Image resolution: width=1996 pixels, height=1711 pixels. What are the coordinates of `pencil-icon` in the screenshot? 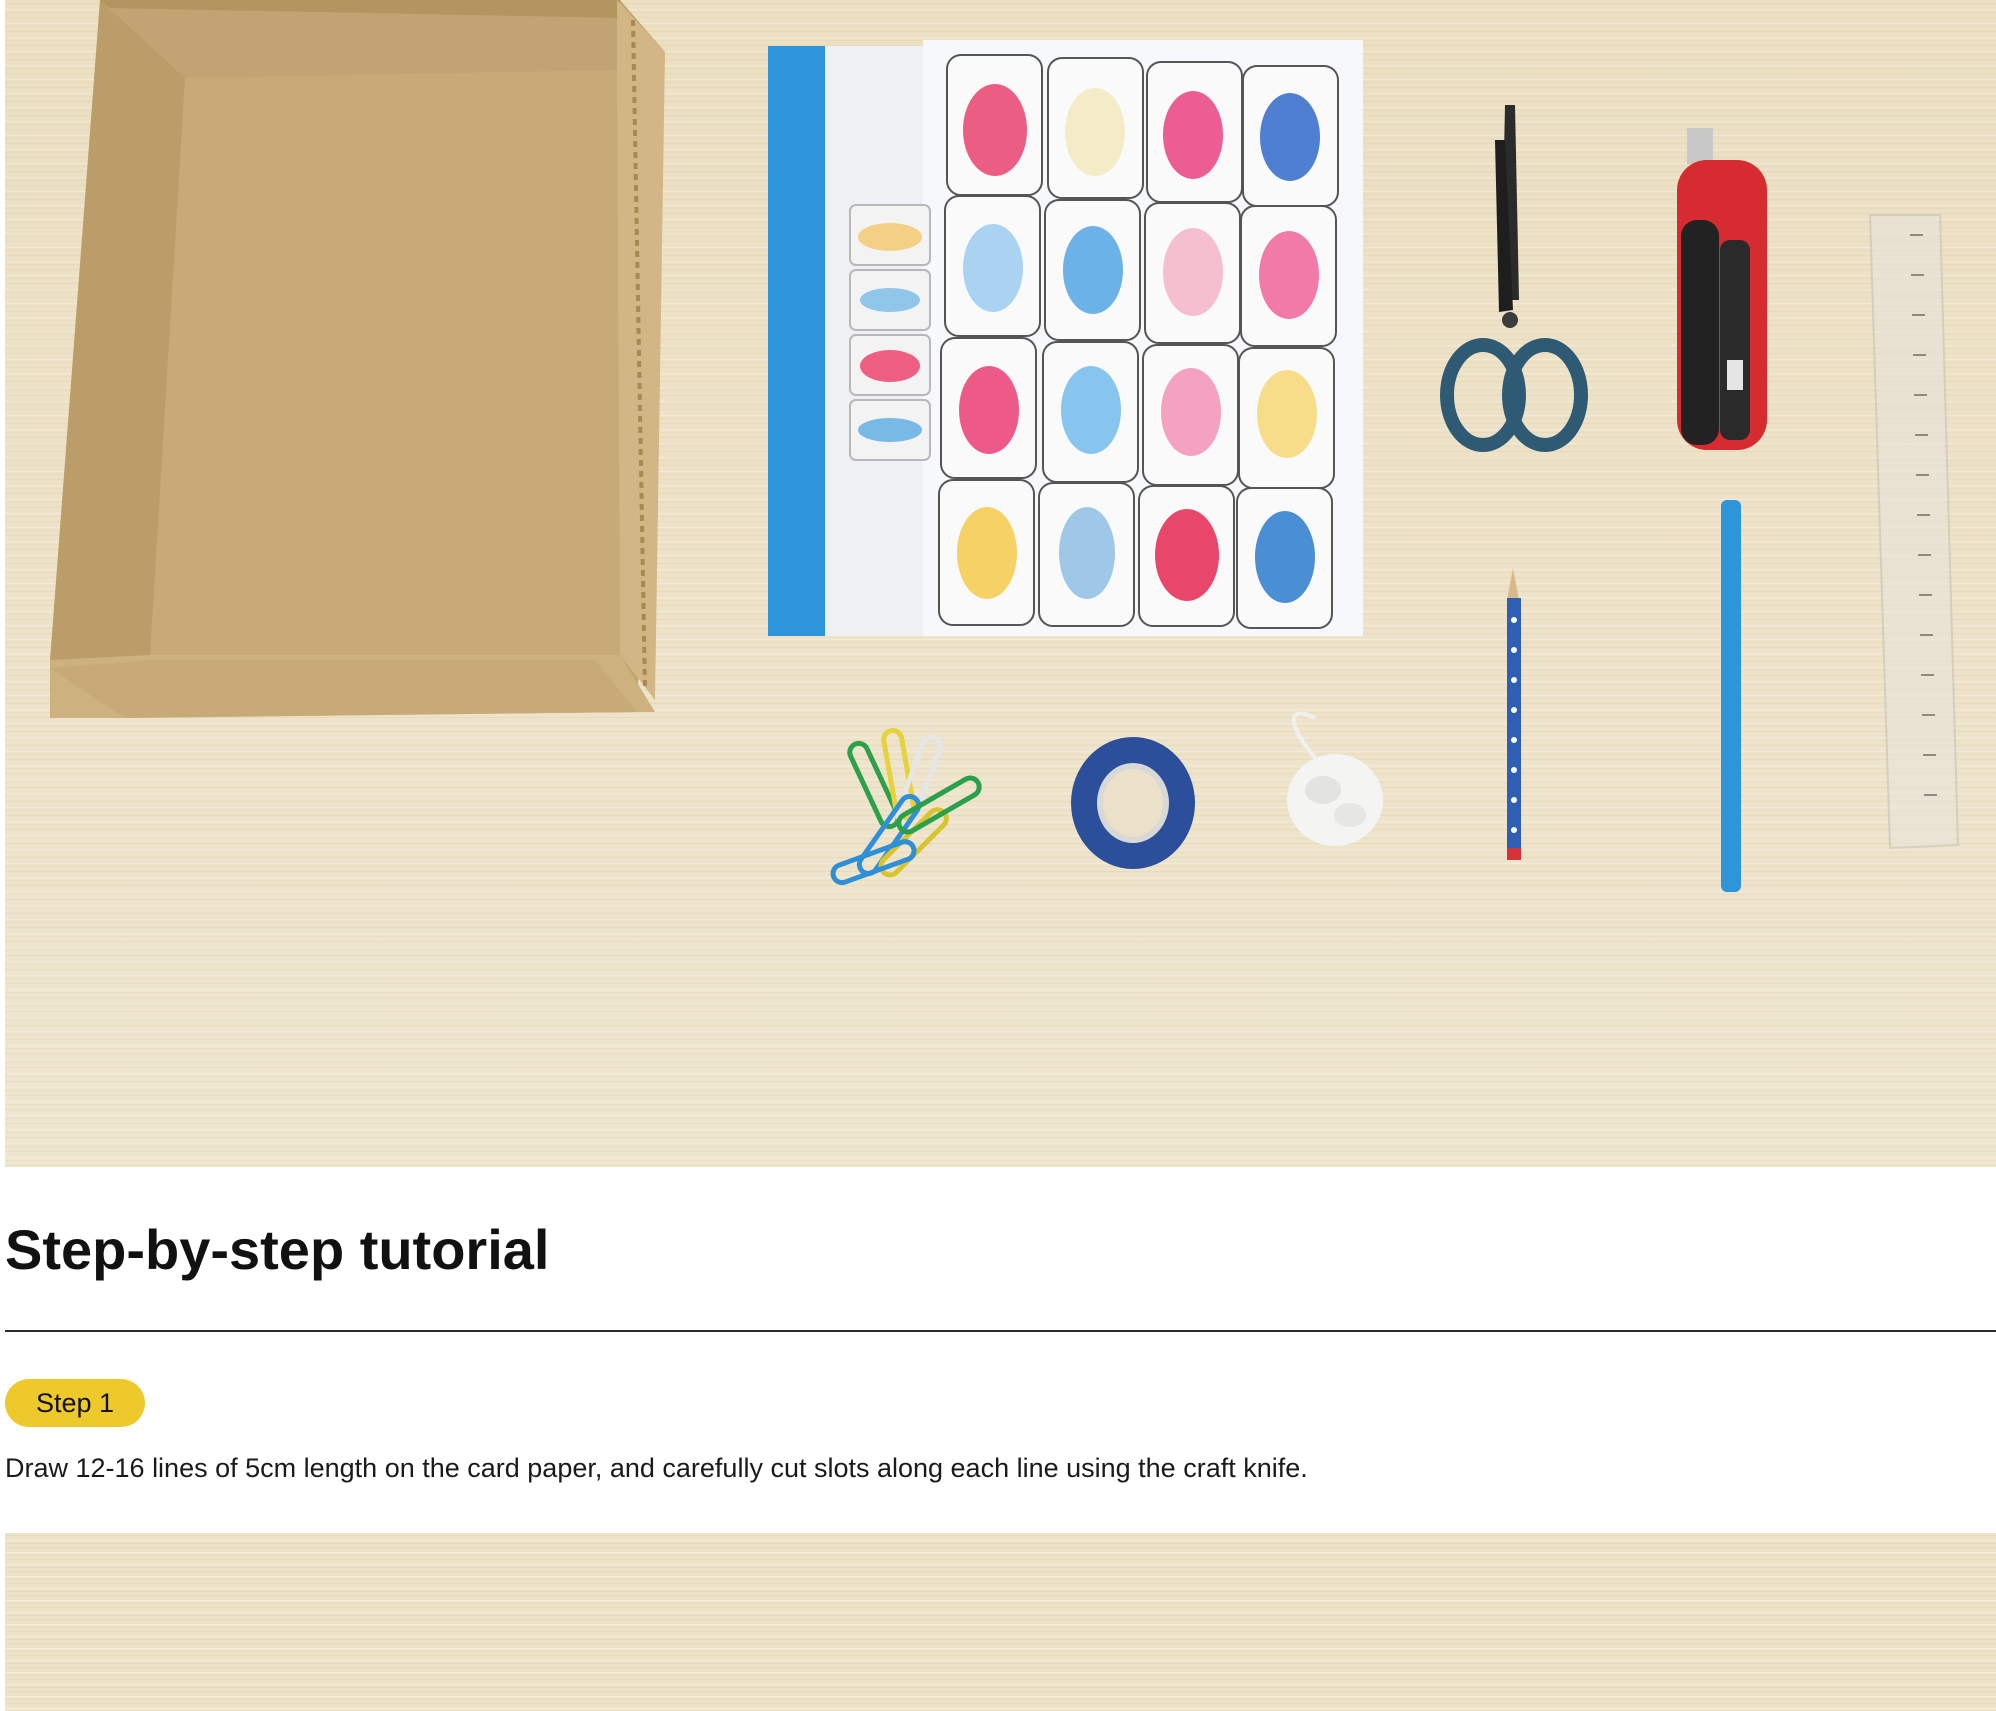 It's located at (1514, 714).